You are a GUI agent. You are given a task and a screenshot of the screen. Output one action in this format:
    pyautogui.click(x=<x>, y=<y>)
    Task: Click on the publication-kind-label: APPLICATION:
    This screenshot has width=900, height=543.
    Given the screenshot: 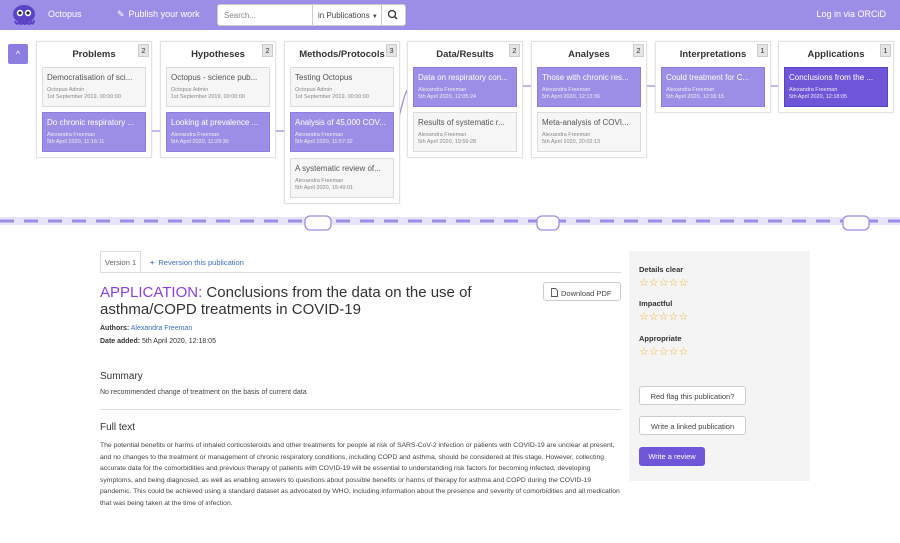 What is the action you would take?
    pyautogui.click(x=151, y=292)
    